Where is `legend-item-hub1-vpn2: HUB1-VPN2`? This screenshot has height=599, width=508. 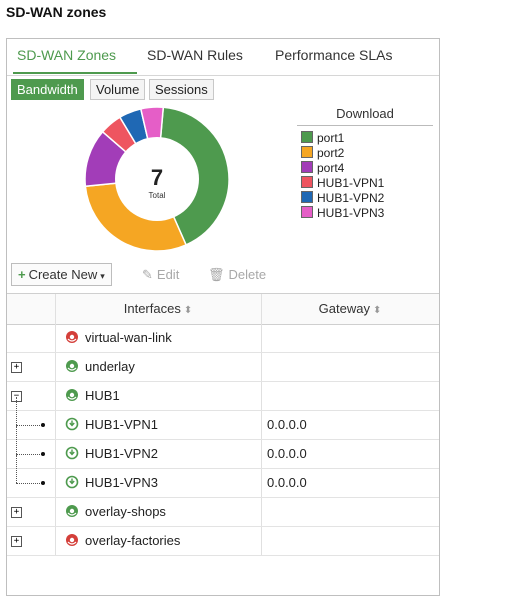 legend-item-hub1-vpn2: HUB1-VPN2 is located at coordinates (342, 198).